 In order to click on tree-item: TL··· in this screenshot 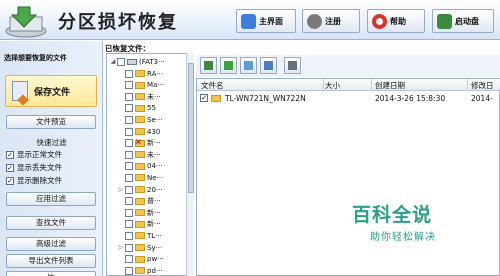, I will do `click(139, 235)`.